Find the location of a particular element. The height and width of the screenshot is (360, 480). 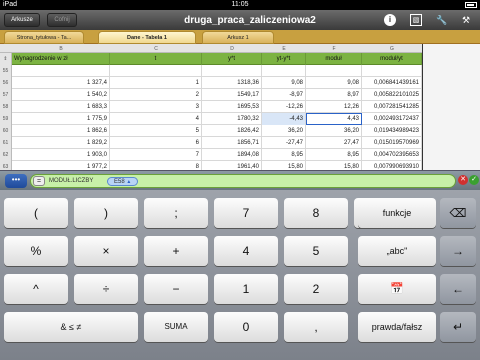

table-cell: 8 is located at coordinates (156, 165).